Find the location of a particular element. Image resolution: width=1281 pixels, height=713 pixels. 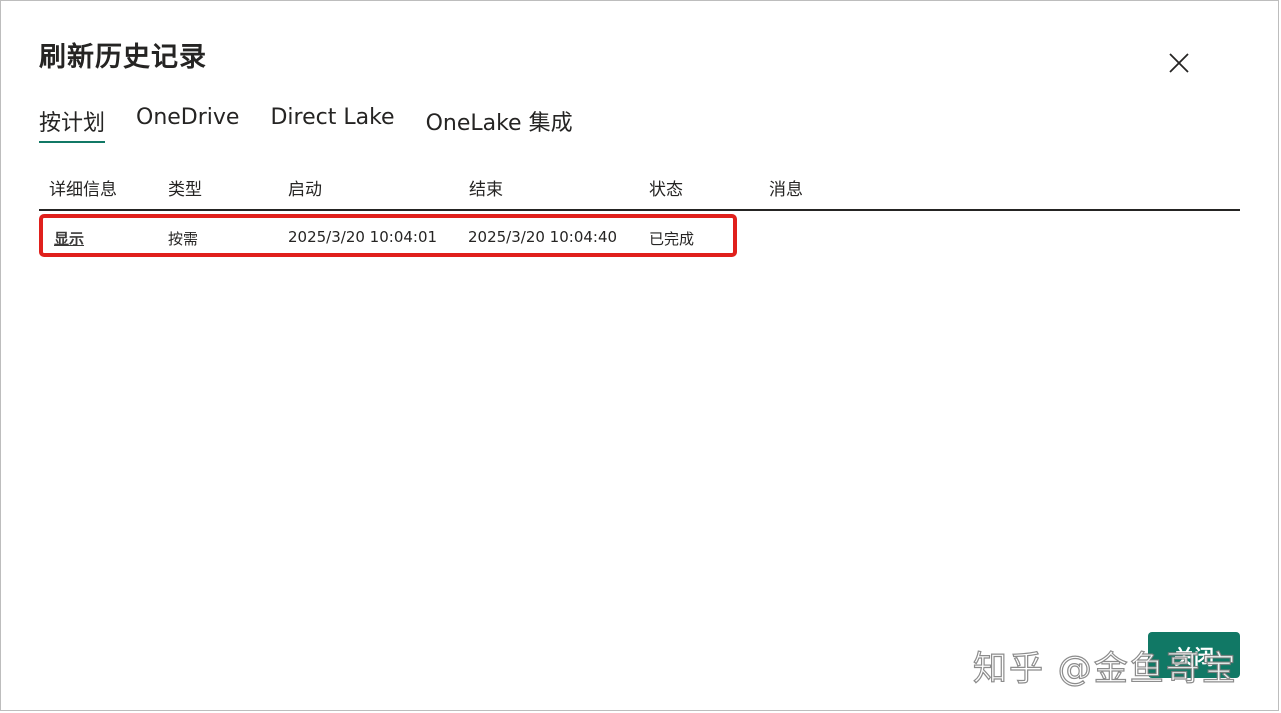

close-dialog-button: 关闭 is located at coordinates (1194, 655).